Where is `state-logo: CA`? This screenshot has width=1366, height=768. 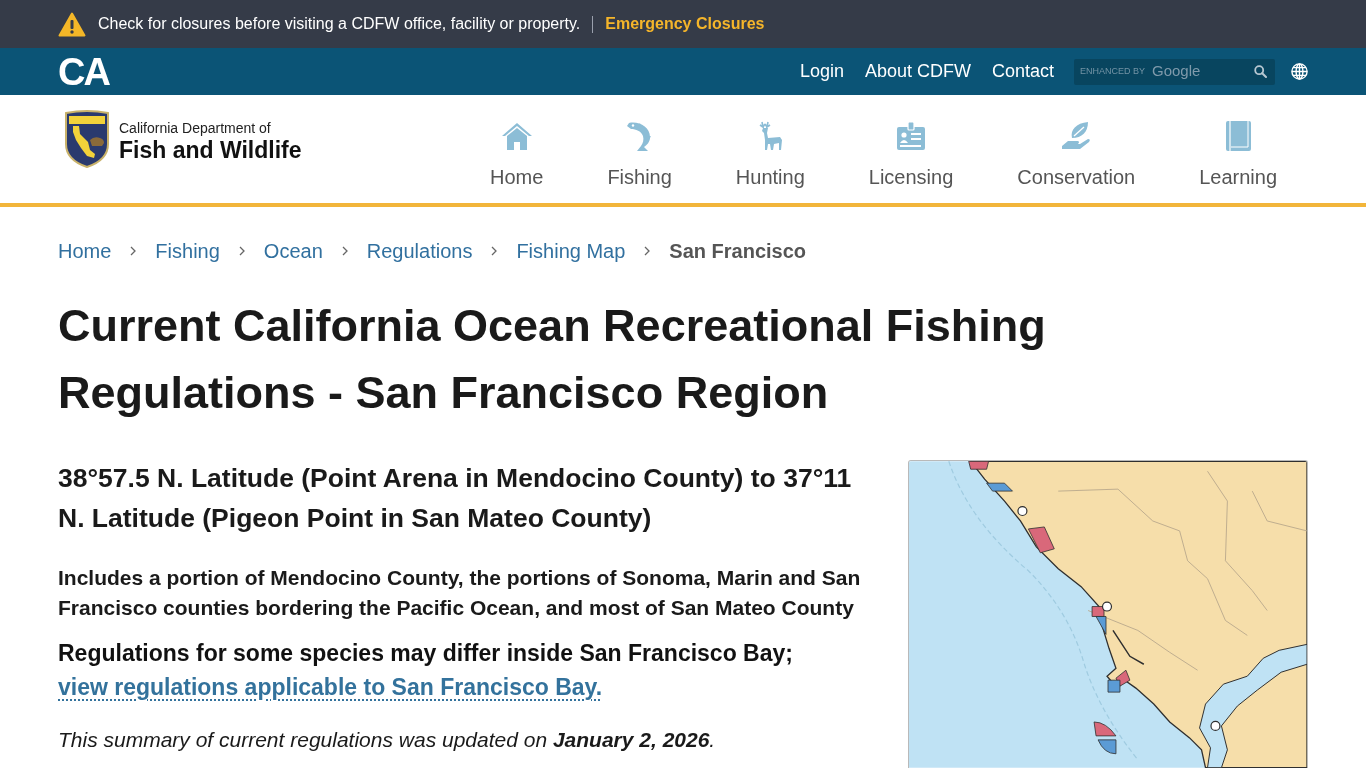
state-logo: CA is located at coordinates (83, 71).